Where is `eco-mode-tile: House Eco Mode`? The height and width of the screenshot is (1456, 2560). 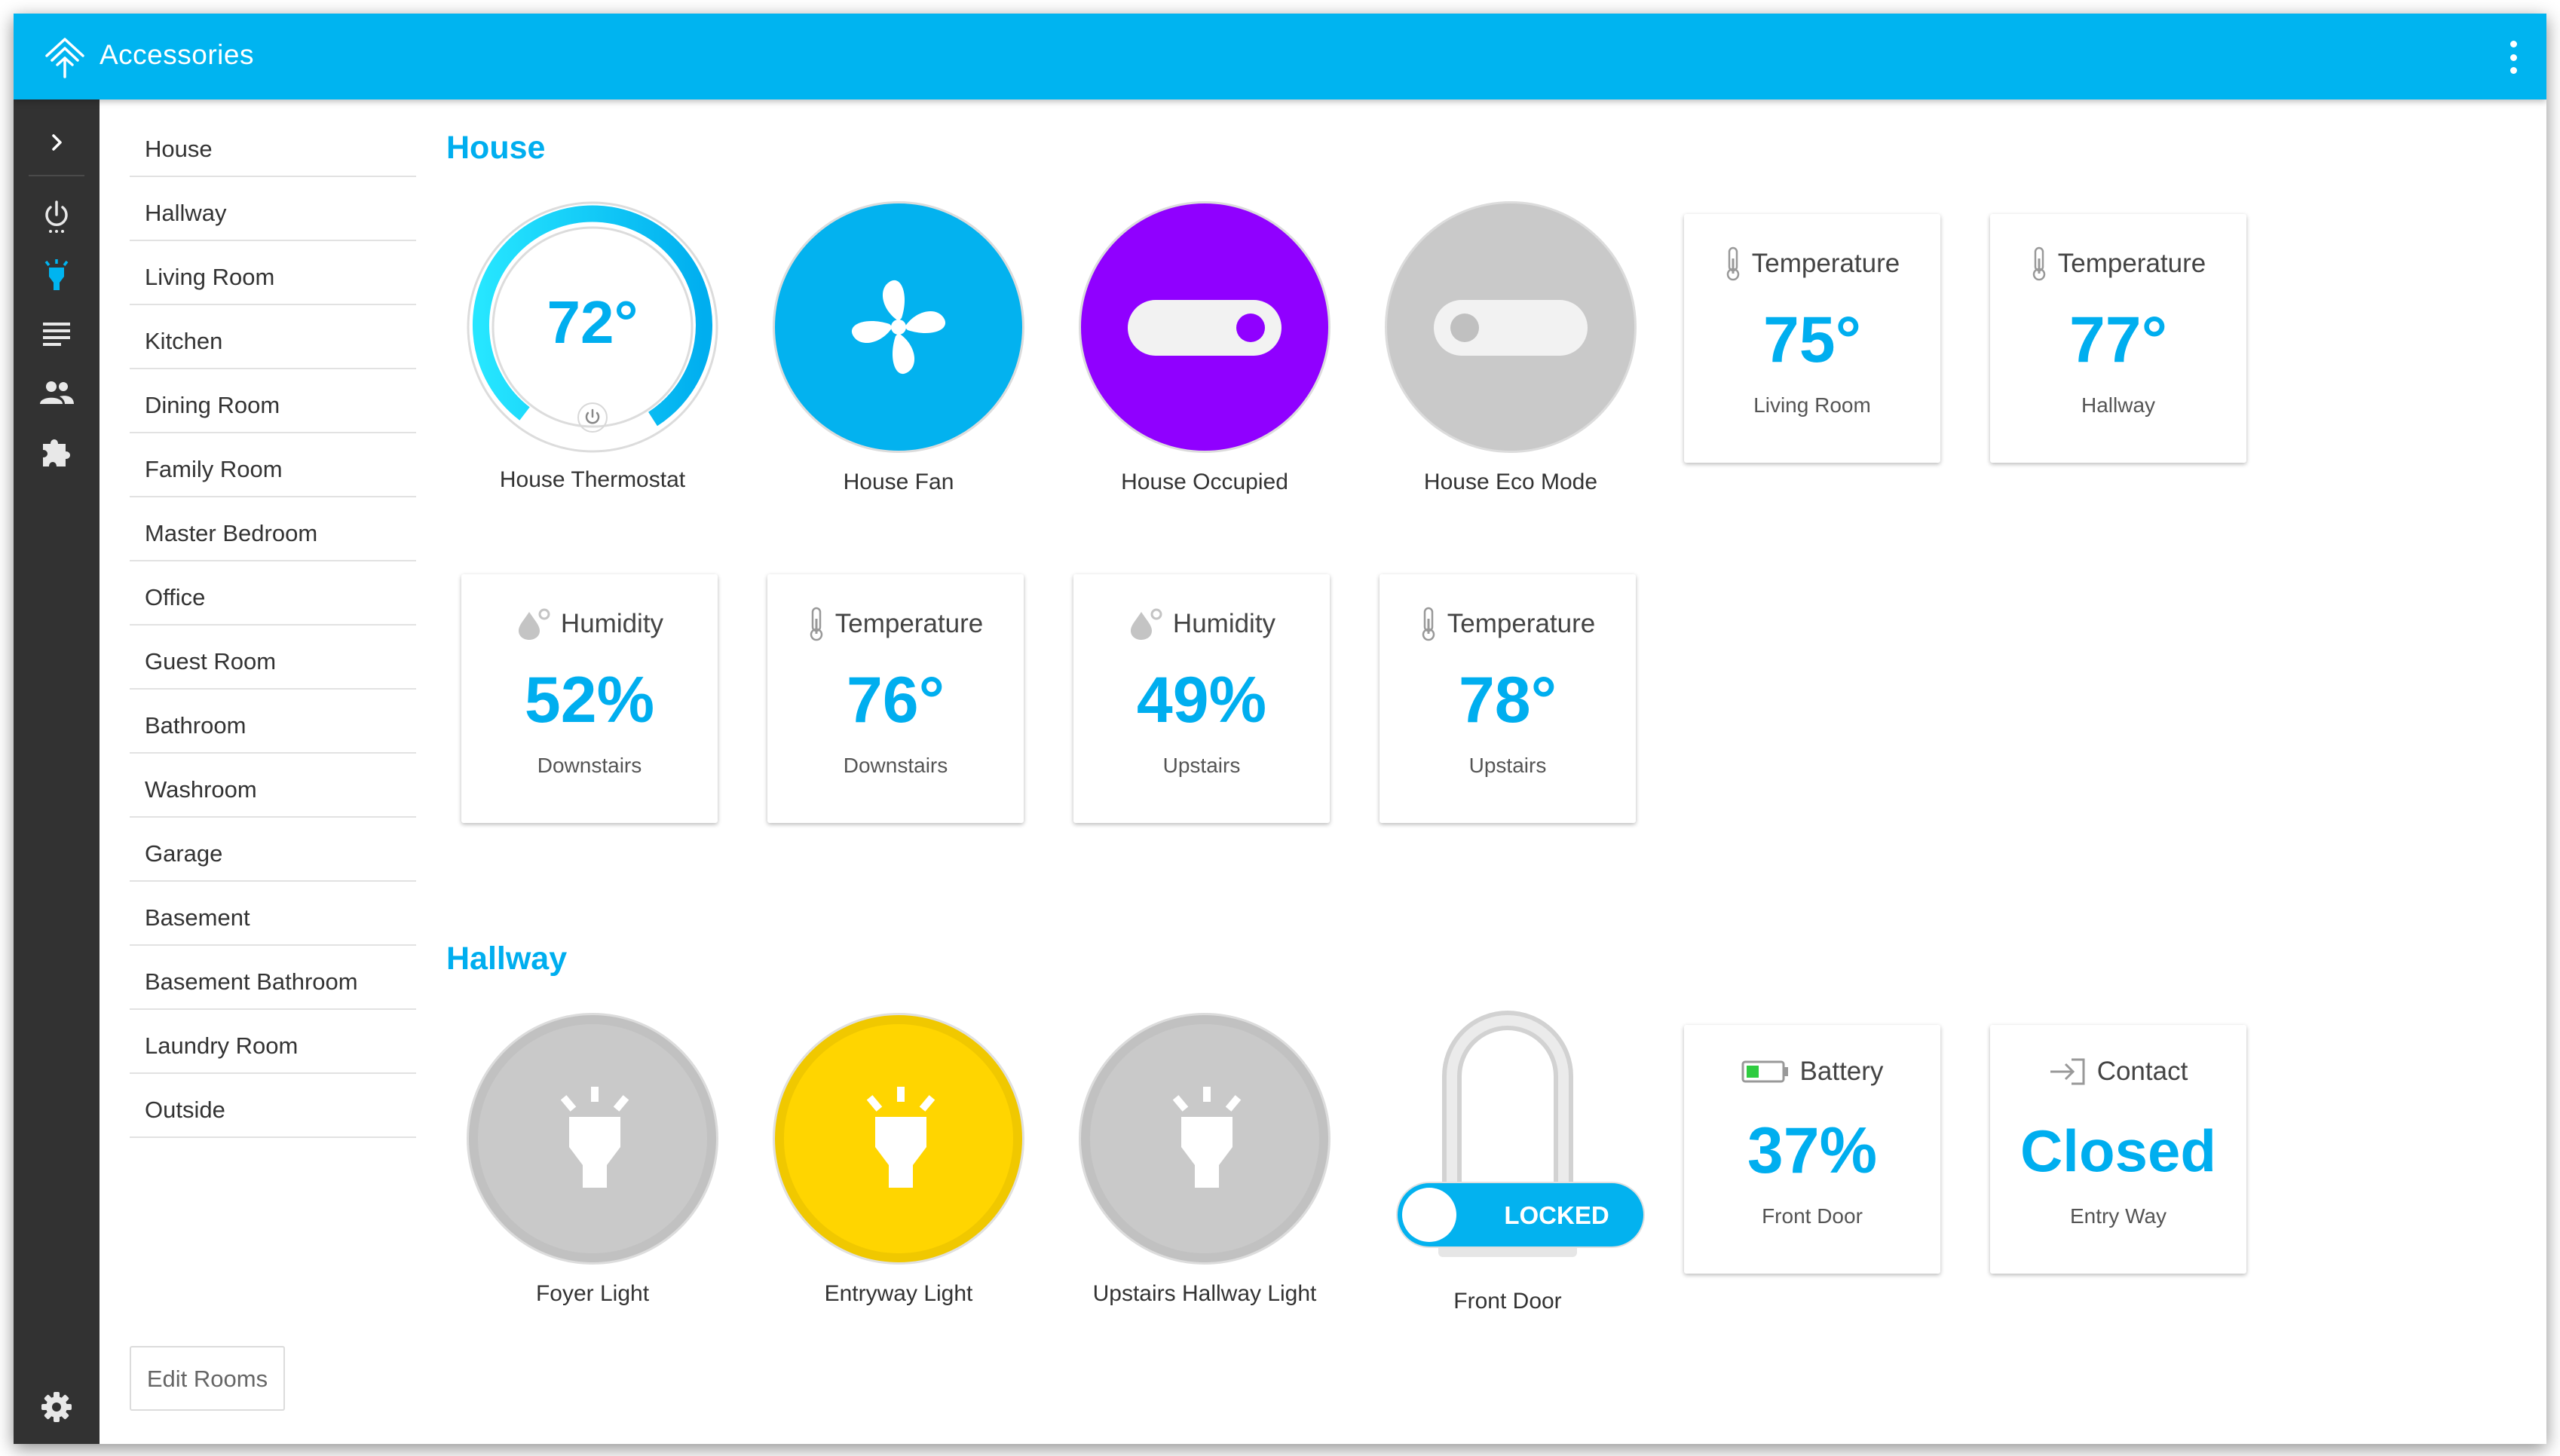 eco-mode-tile: House Eco Mode is located at coordinates (1511, 348).